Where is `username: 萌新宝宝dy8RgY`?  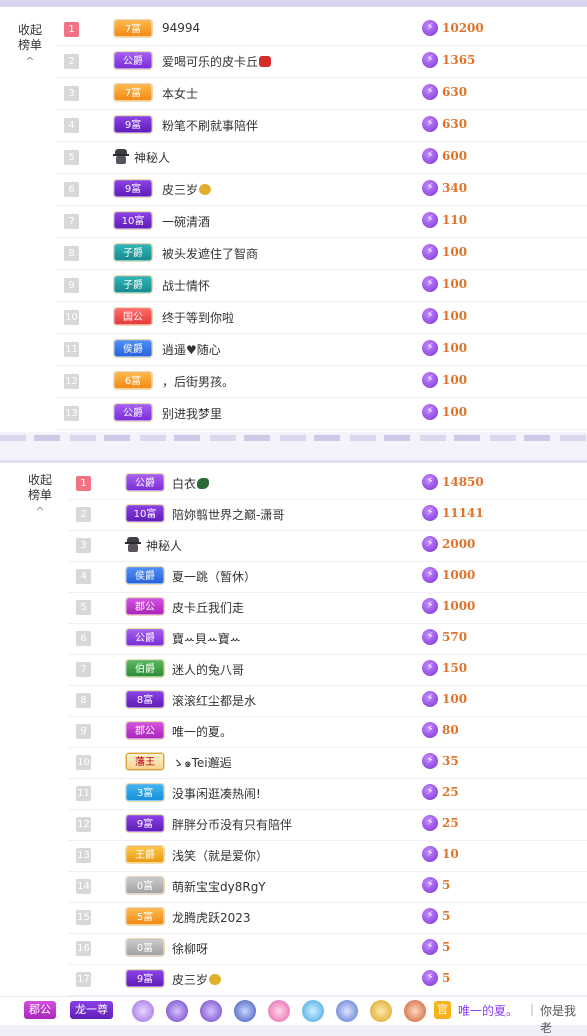 username: 萌新宝宝dy8RgY is located at coordinates (219, 886).